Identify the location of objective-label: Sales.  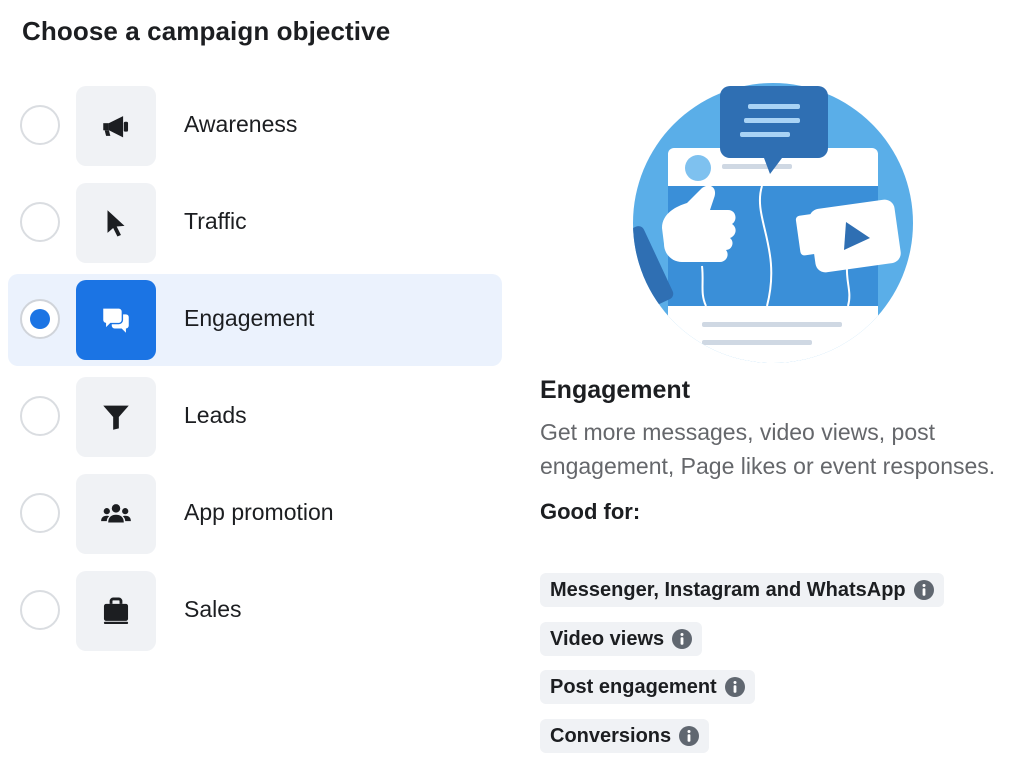
(213, 609).